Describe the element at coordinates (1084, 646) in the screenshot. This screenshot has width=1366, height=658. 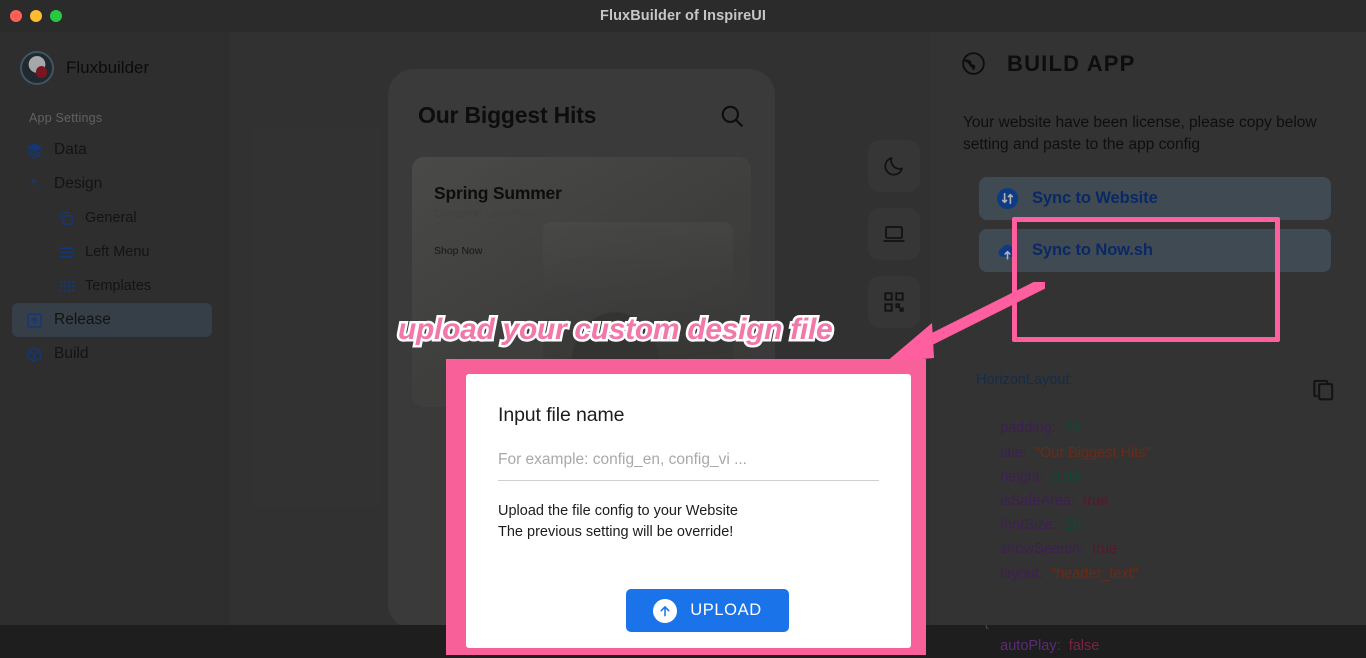
I see `code-token: false` at that location.